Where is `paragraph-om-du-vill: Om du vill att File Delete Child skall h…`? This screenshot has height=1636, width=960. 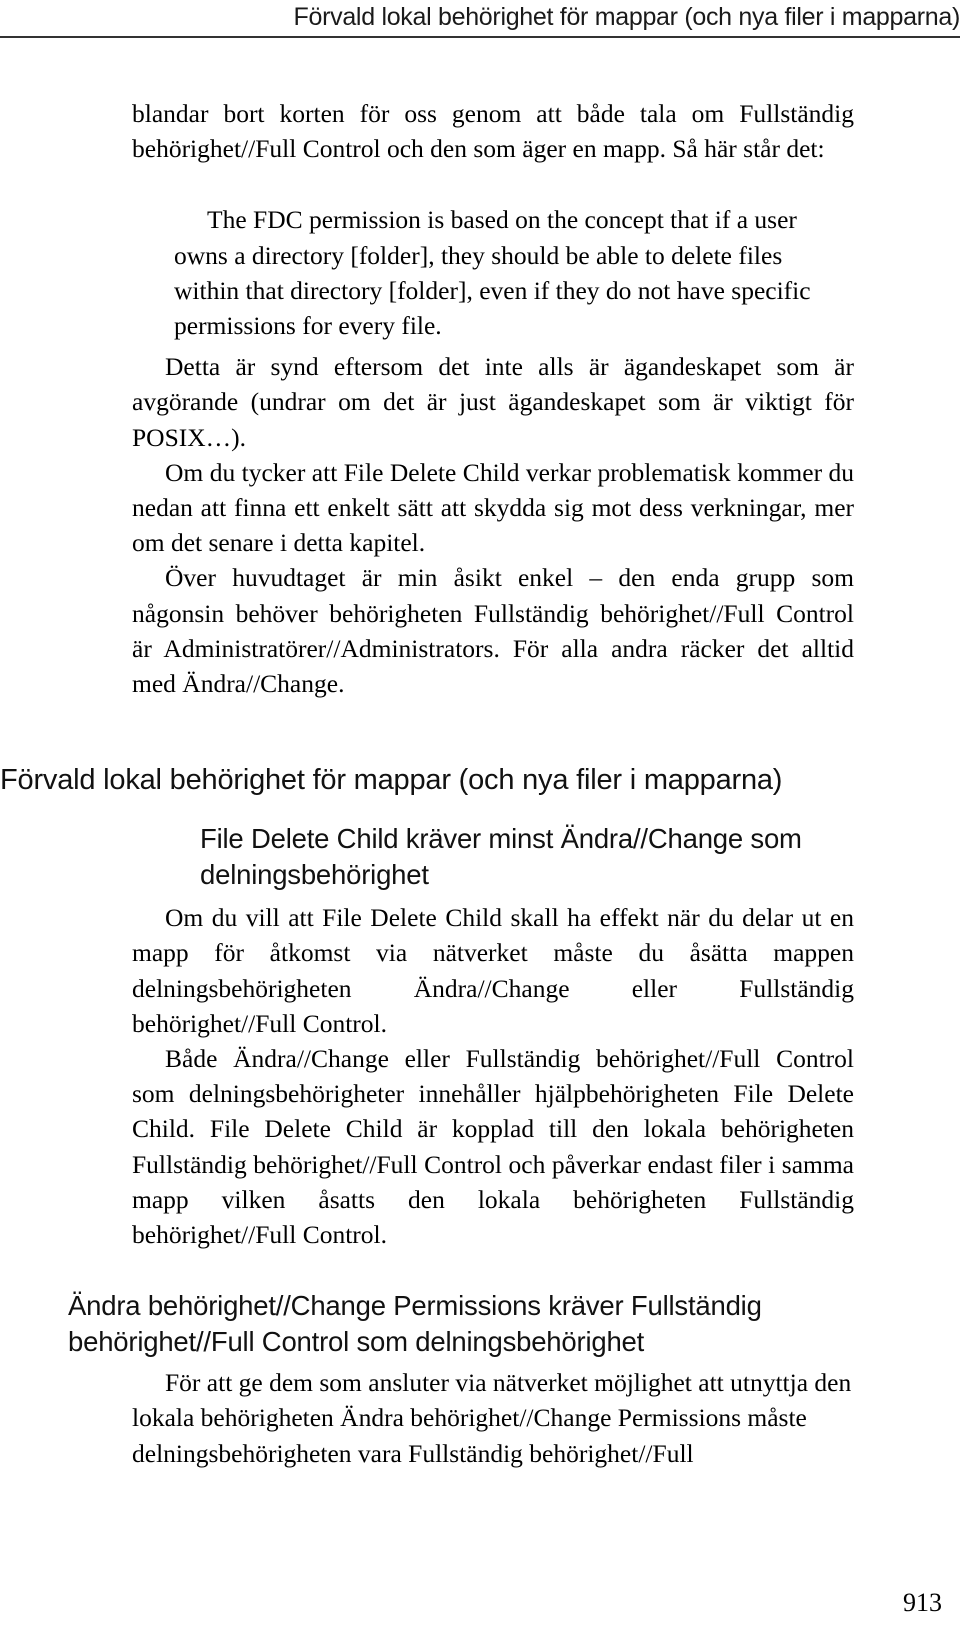 paragraph-om-du-vill: Om du vill att File Delete Child skall h… is located at coordinates (493, 970).